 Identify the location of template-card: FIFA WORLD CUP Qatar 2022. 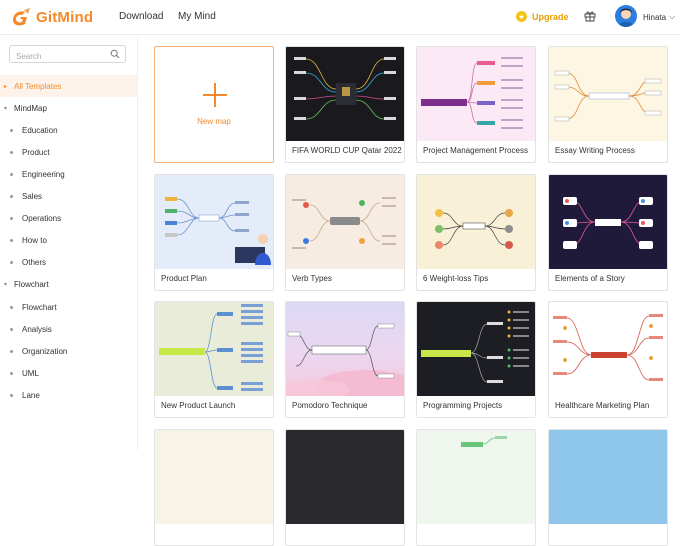
(345, 104).